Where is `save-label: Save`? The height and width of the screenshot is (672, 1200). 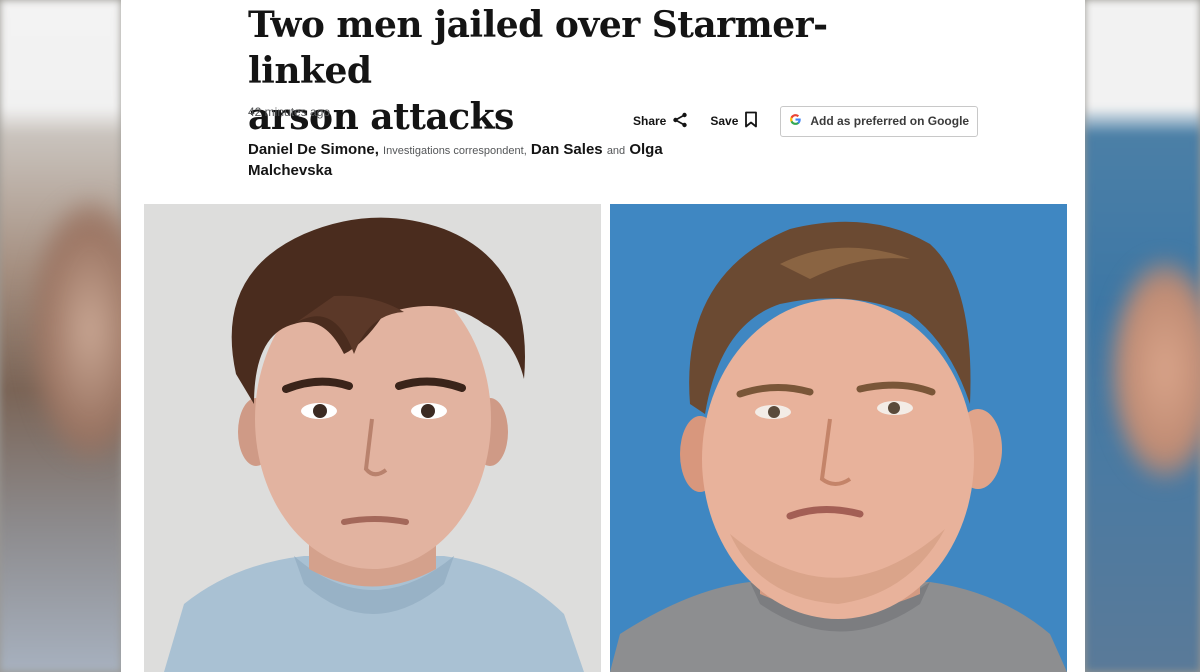 save-label: Save is located at coordinates (724, 121).